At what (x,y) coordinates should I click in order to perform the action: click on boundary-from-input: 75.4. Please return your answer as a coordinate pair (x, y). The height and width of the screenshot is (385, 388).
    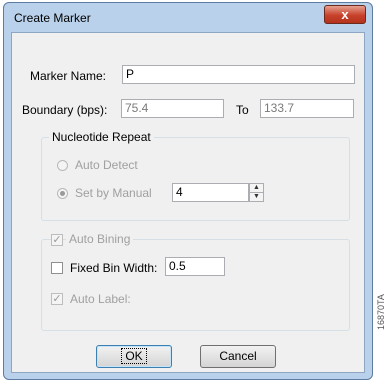
    Looking at the image, I should click on (172, 108).